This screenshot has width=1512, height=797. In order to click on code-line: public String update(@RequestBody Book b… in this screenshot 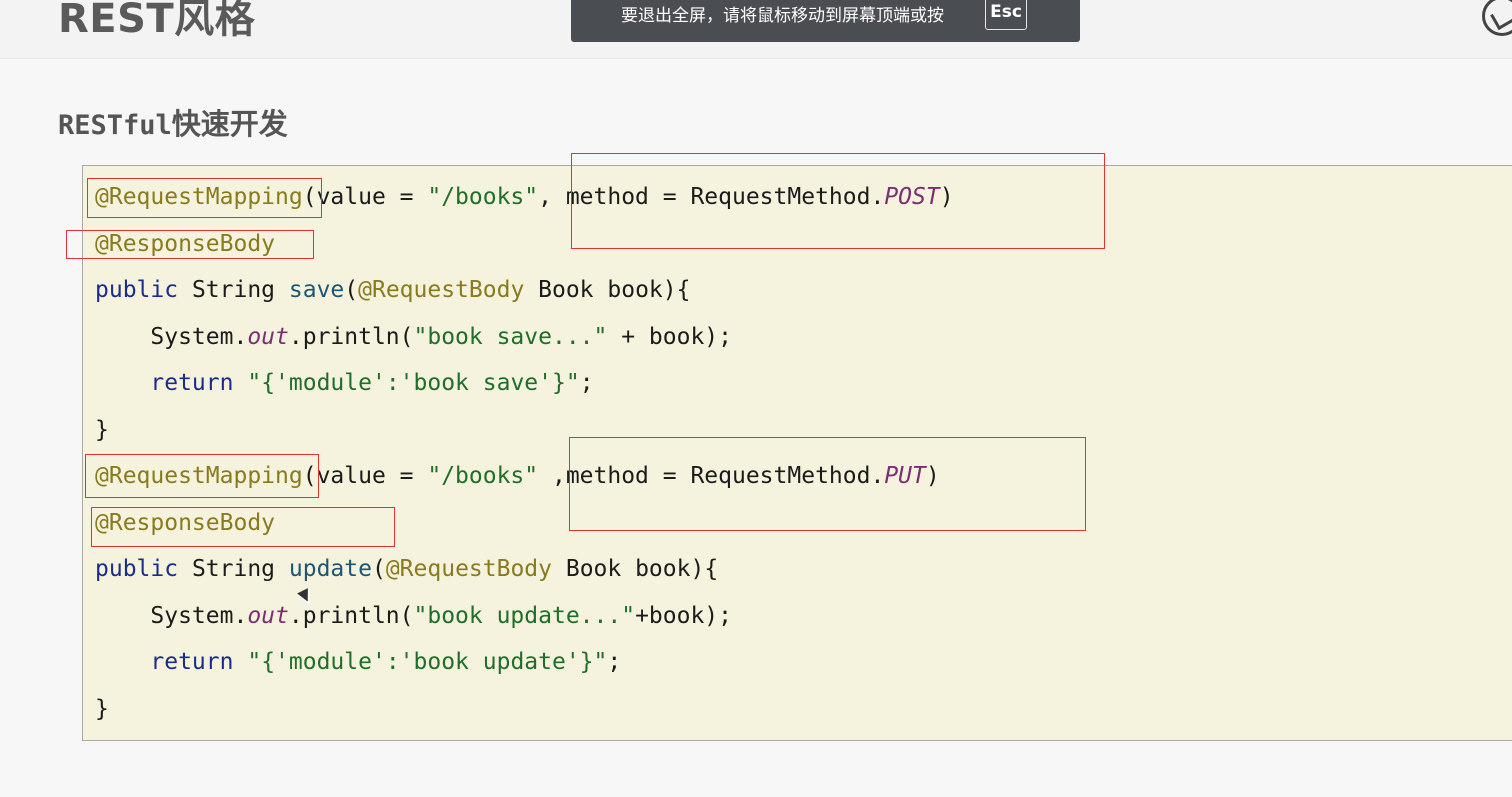, I will do `click(406, 569)`.